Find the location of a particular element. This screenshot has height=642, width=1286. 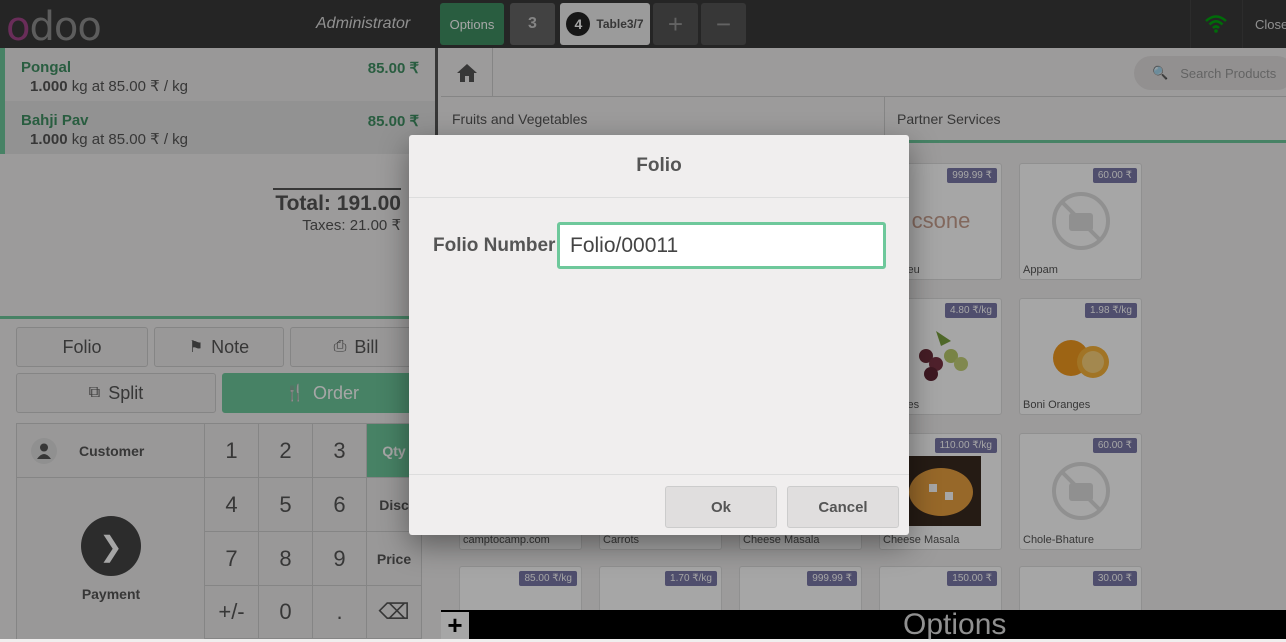

dialog-title: Folio is located at coordinates (659, 166).